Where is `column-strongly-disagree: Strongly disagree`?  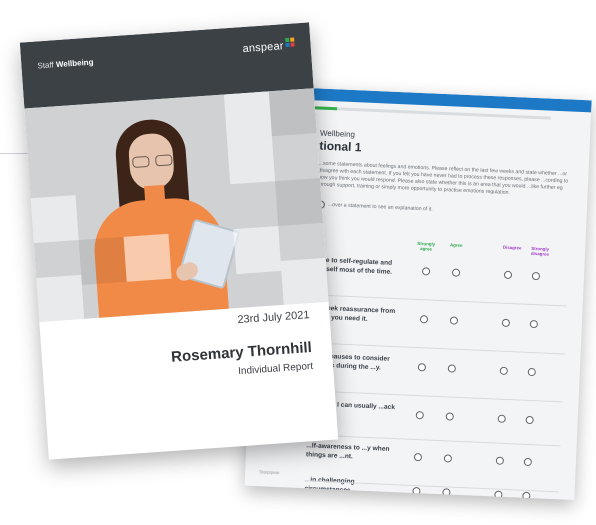 column-strongly-disagree: Strongly disagree is located at coordinates (540, 251).